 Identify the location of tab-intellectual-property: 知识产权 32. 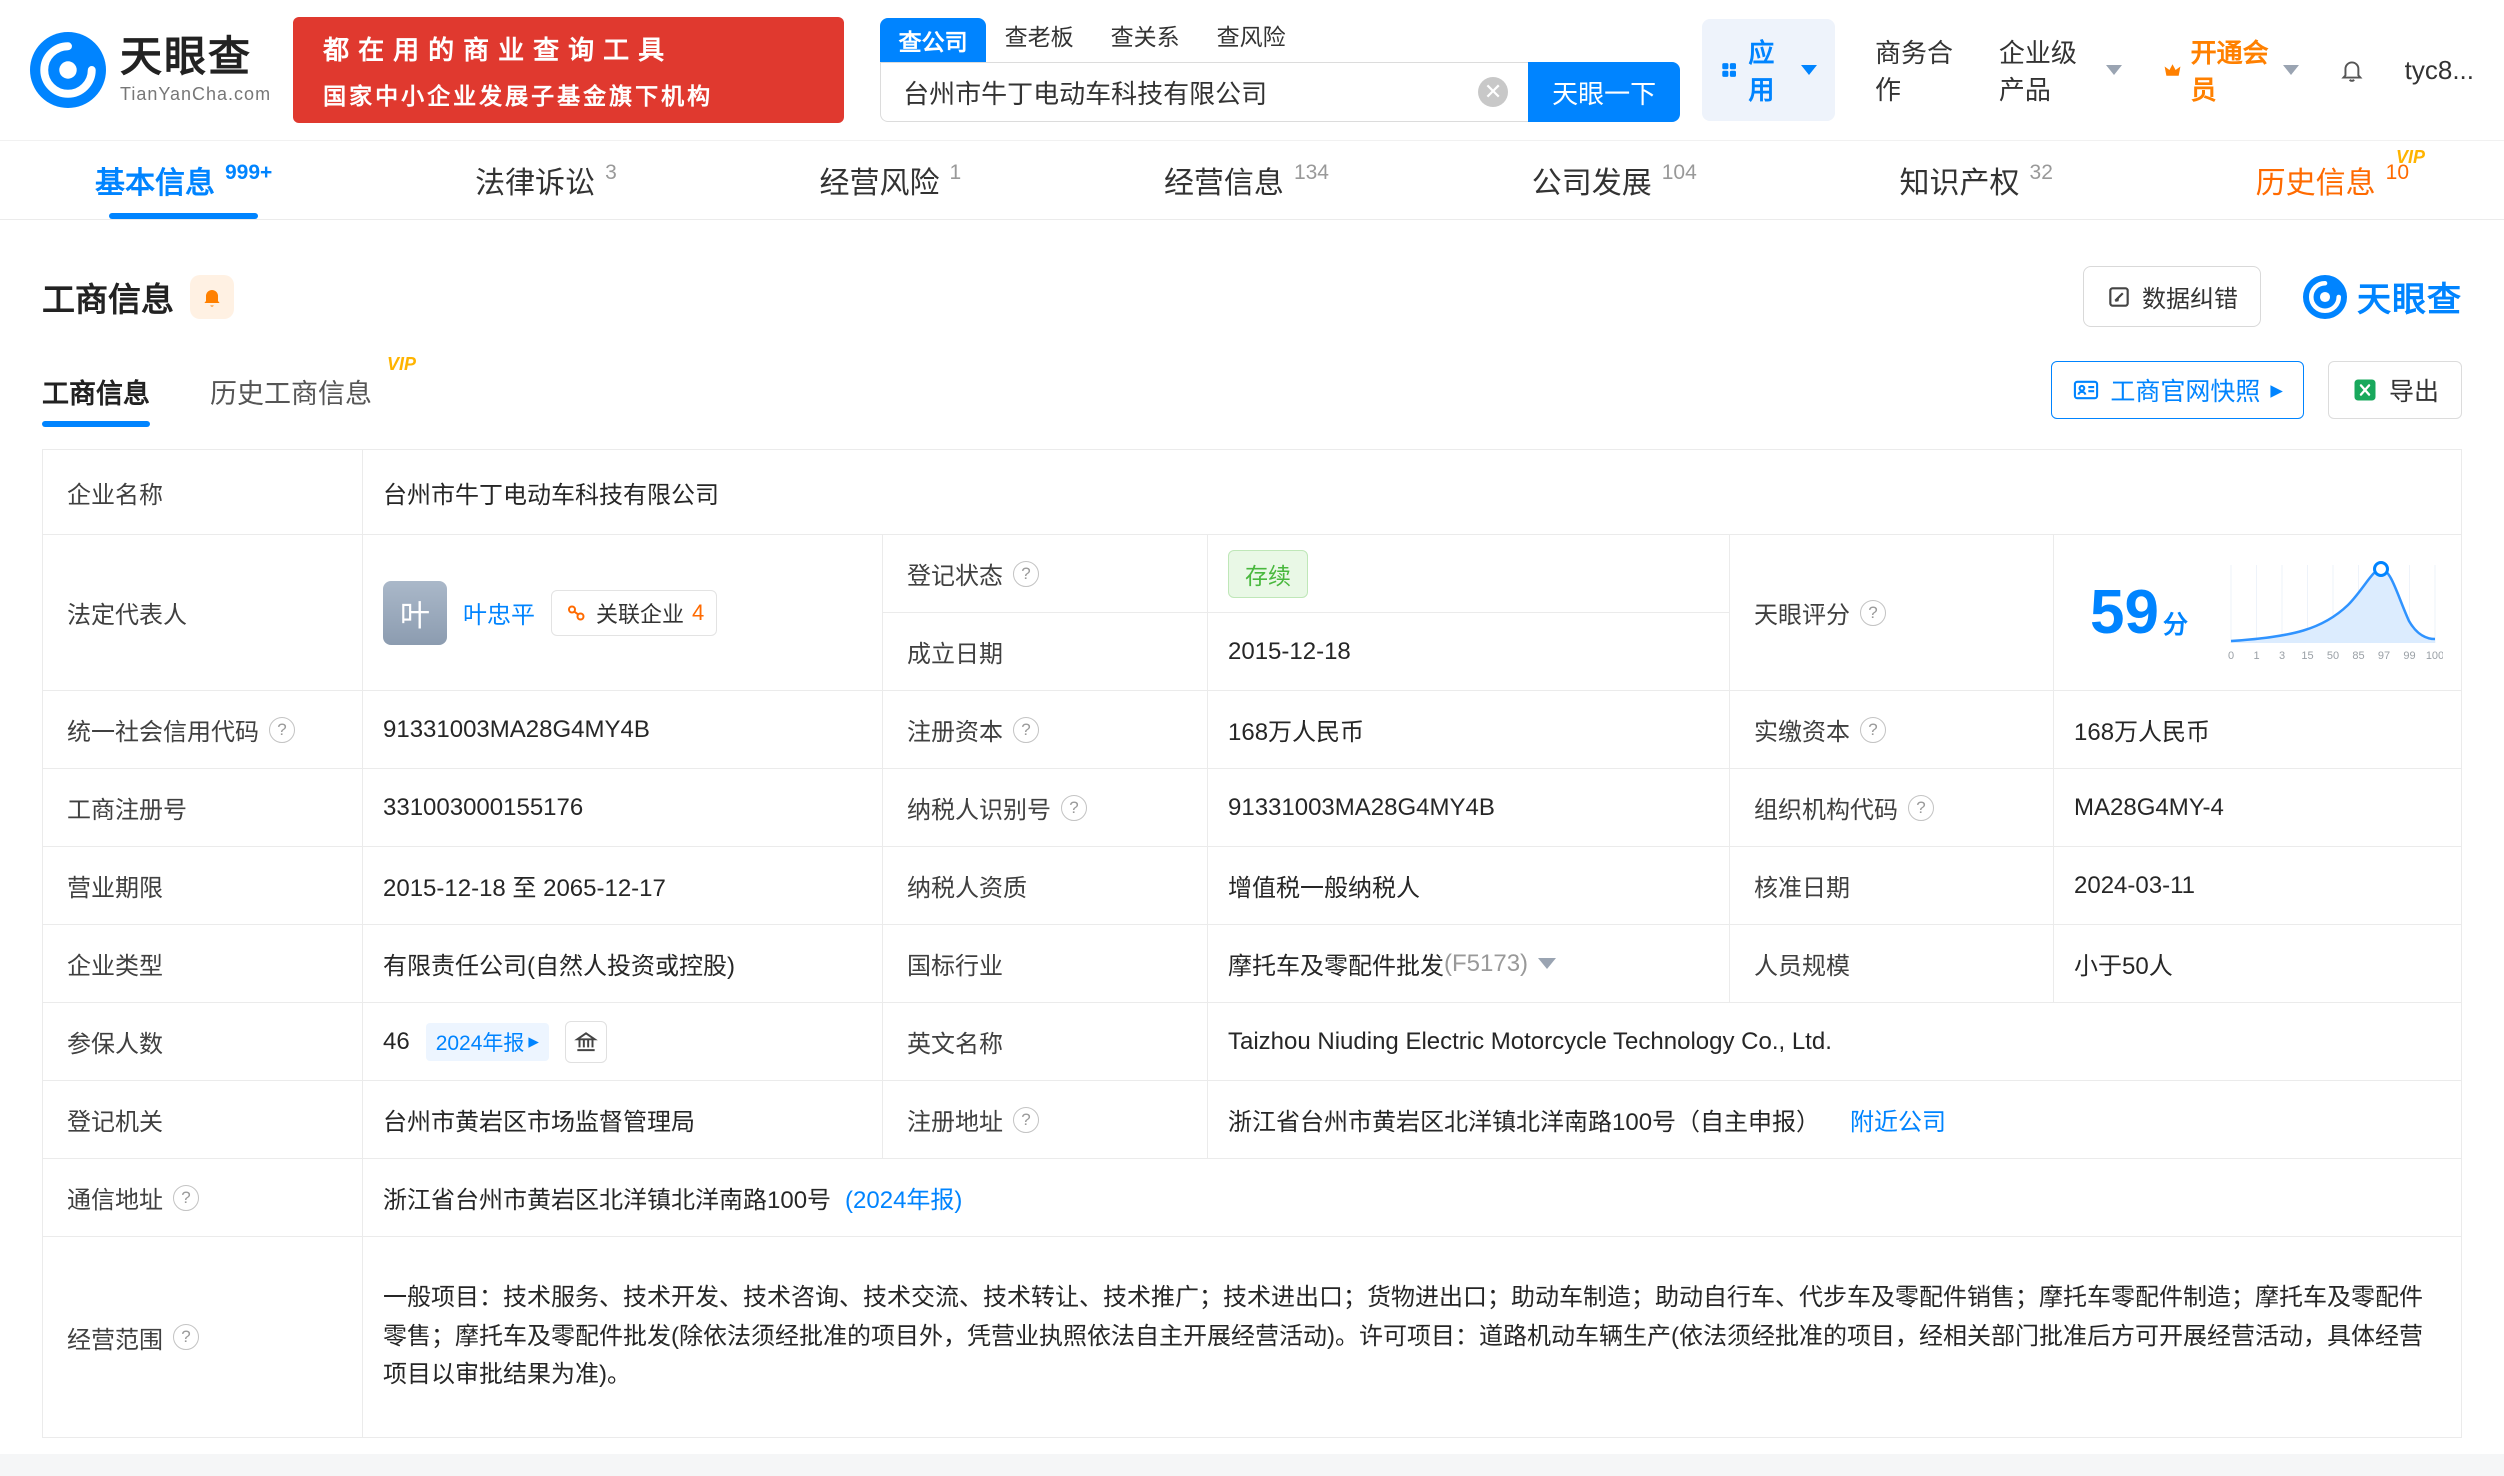
(1976, 180).